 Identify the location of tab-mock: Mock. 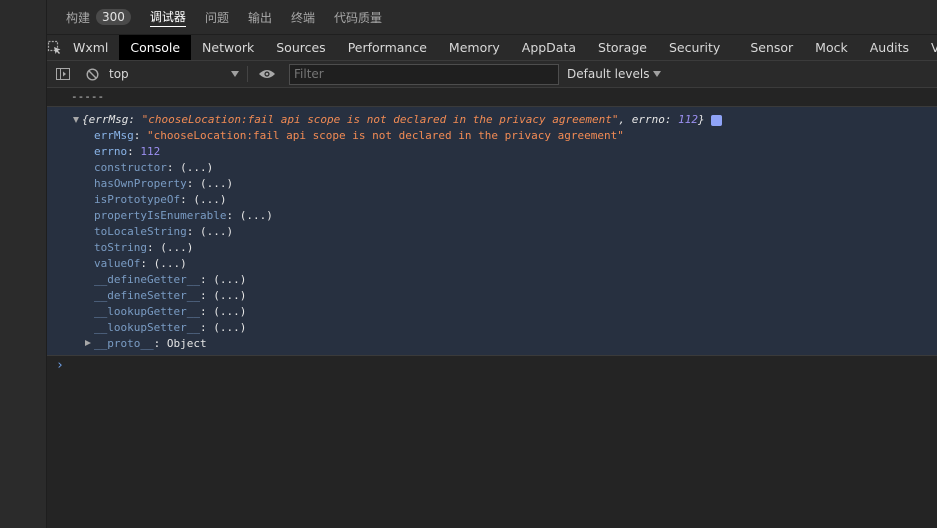
(831, 47).